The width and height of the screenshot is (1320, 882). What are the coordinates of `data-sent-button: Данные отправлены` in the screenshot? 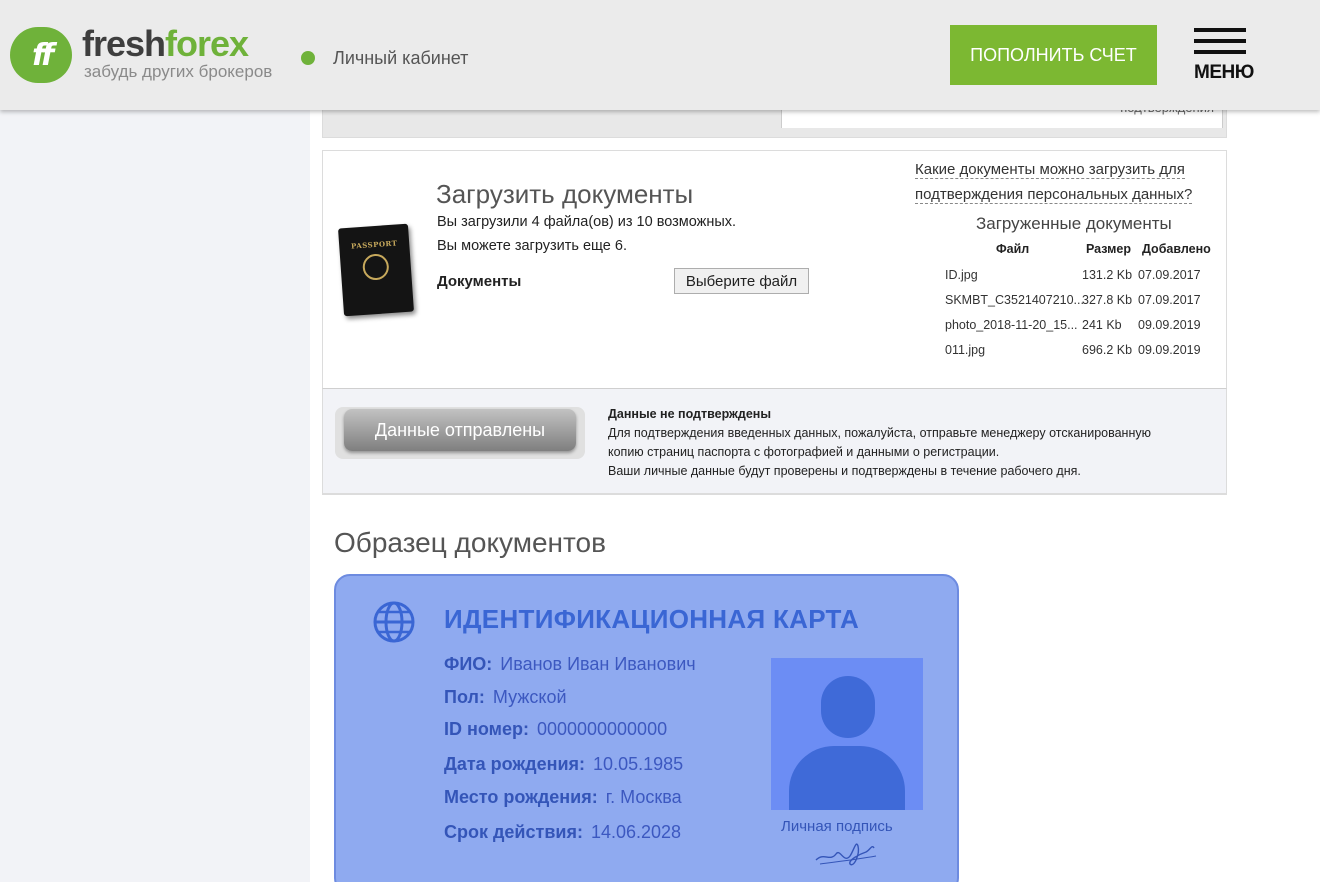 It's located at (460, 430).